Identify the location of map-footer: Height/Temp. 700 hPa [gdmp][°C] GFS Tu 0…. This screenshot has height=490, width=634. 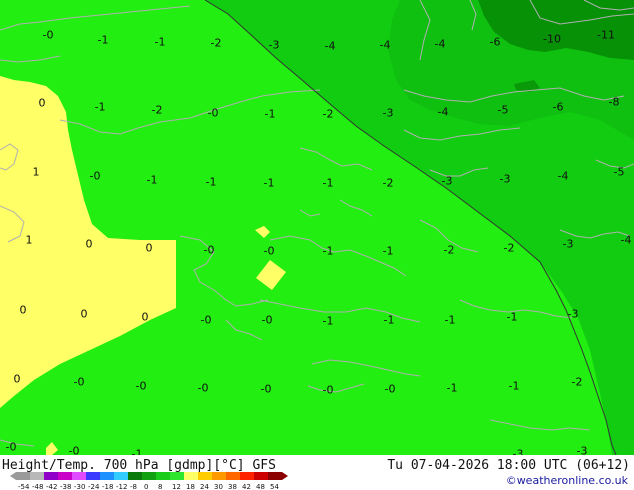
(317, 472).